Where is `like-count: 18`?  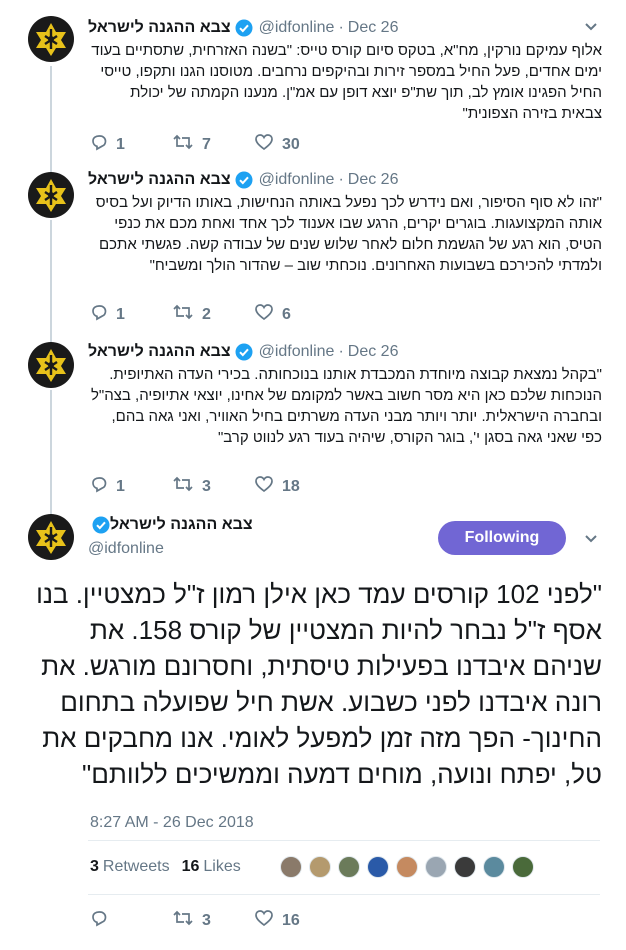 like-count: 18 is located at coordinates (291, 486).